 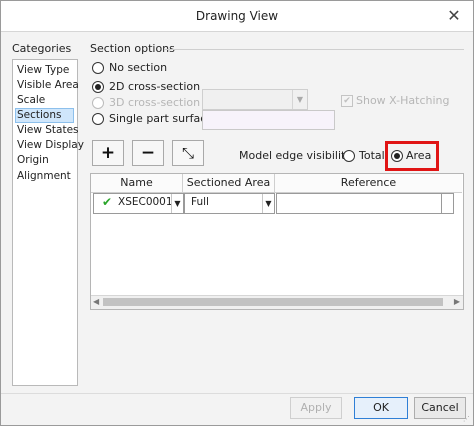 I want to click on check-icon: ✔, so click(x=107, y=202).